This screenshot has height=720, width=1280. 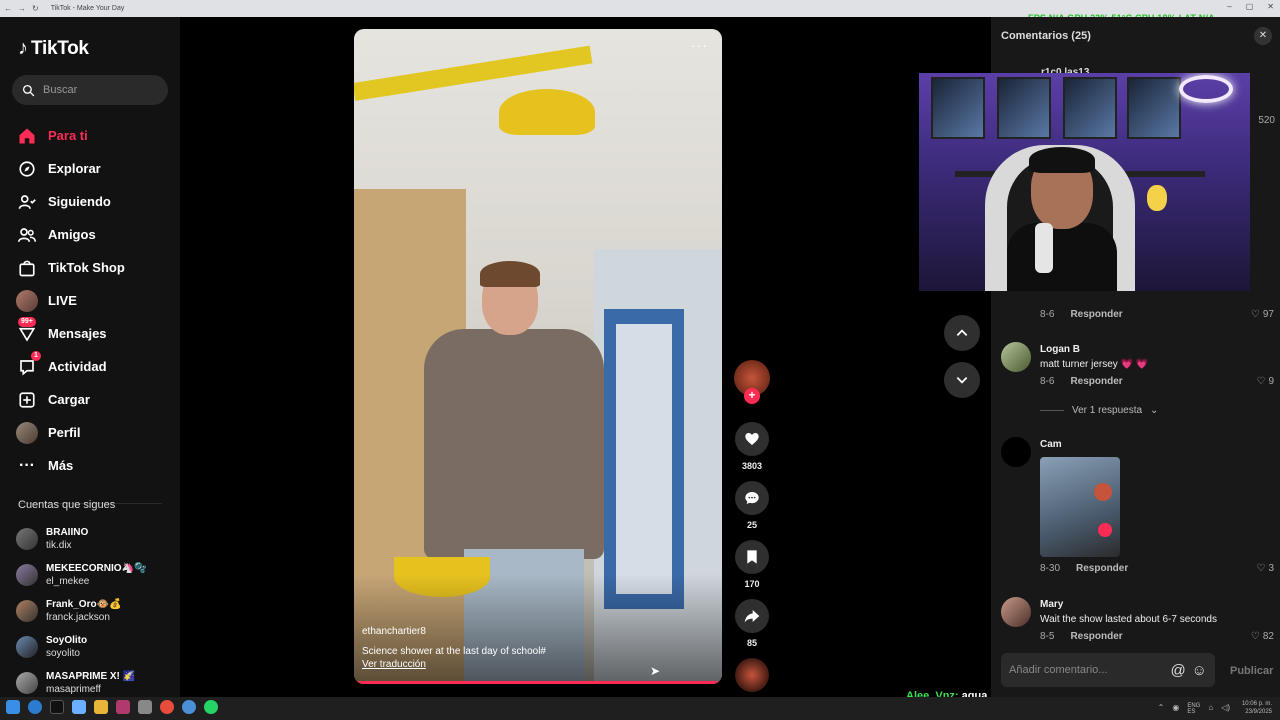 I want to click on save-button, so click(x=752, y=557).